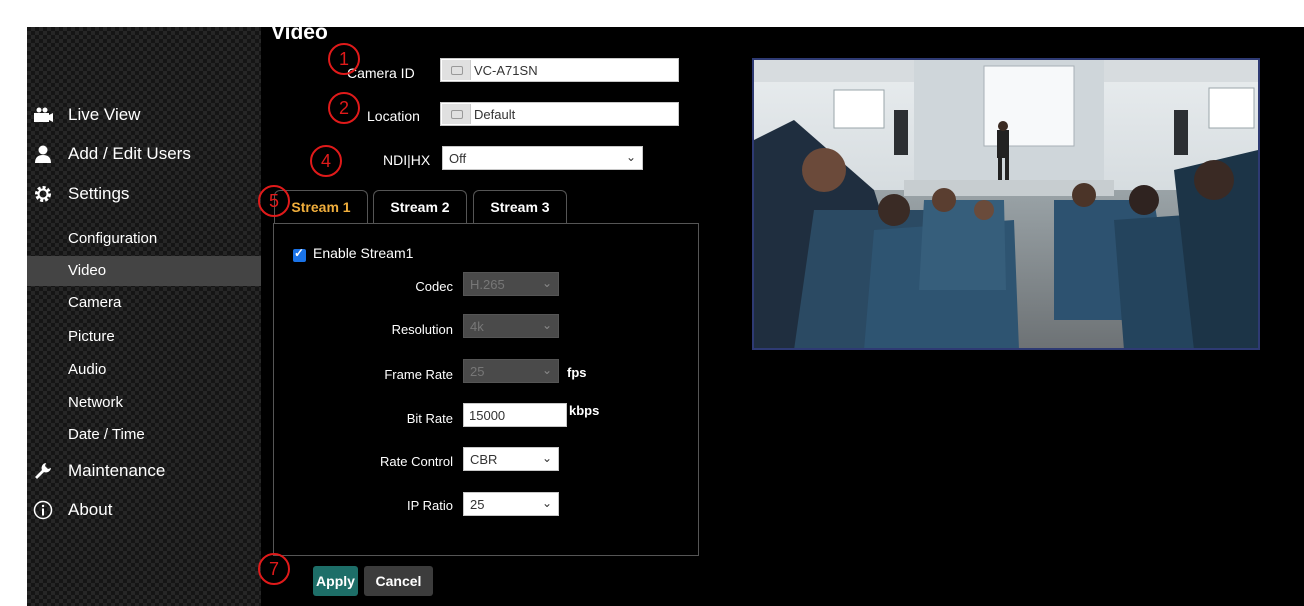 This screenshot has width=1304, height=606. What do you see at coordinates (520, 206) in the screenshot?
I see `tab-stream-3: Stream 3` at bounding box center [520, 206].